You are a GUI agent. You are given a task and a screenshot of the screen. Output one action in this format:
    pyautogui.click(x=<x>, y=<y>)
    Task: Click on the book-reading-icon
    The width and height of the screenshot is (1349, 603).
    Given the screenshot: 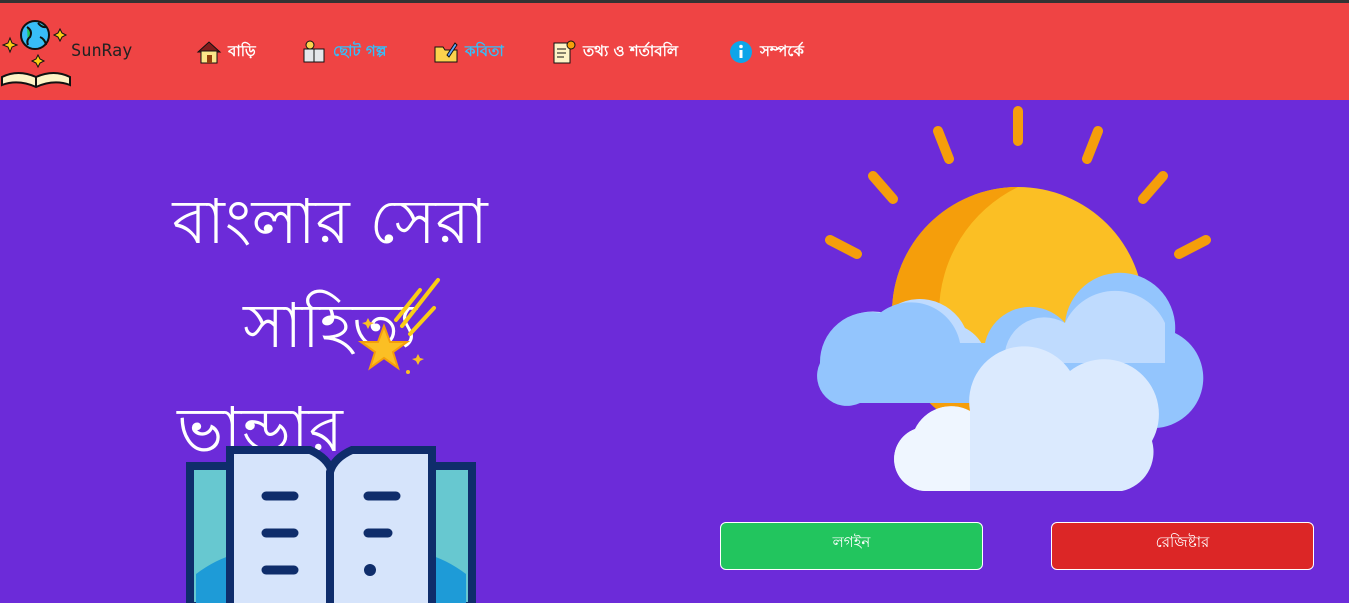 What is the action you would take?
    pyautogui.click(x=314, y=52)
    